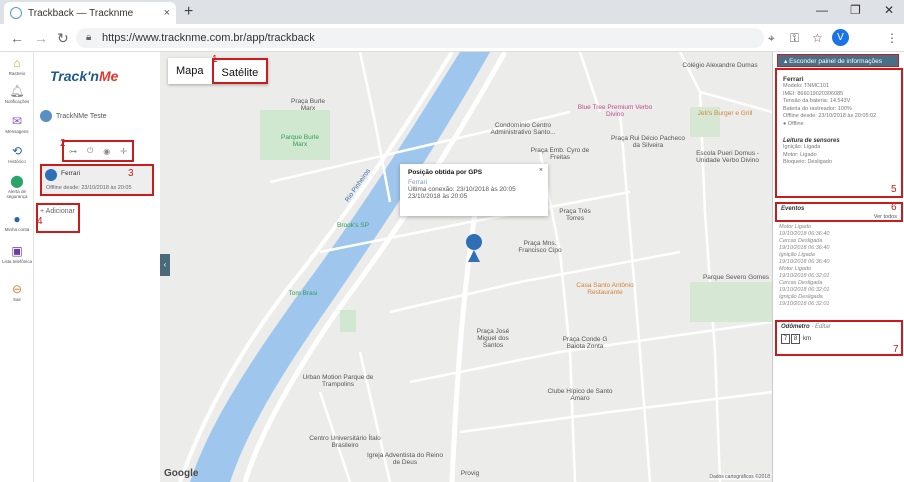 This screenshot has height=482, width=904. I want to click on nav-historico: ⟲ Histórico, so click(17, 154).